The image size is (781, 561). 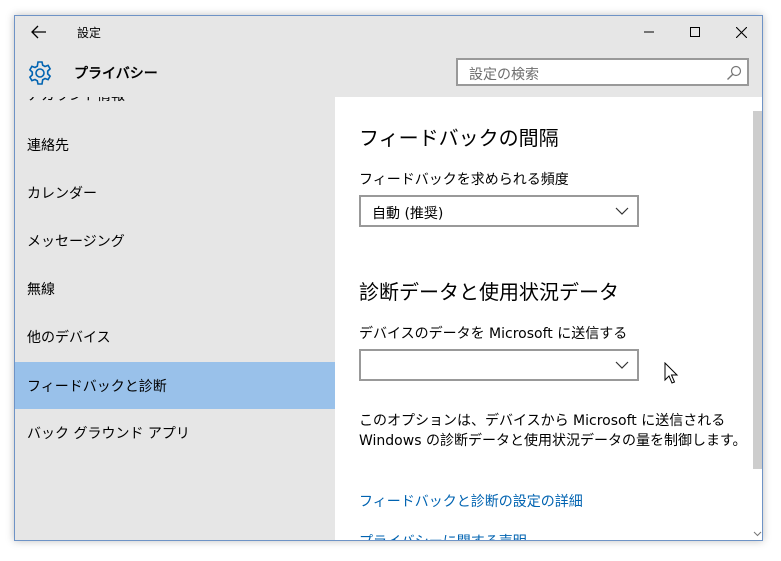 What do you see at coordinates (489, 292) in the screenshot?
I see `diagnostics-heading: 診断データと使用状況データ` at bounding box center [489, 292].